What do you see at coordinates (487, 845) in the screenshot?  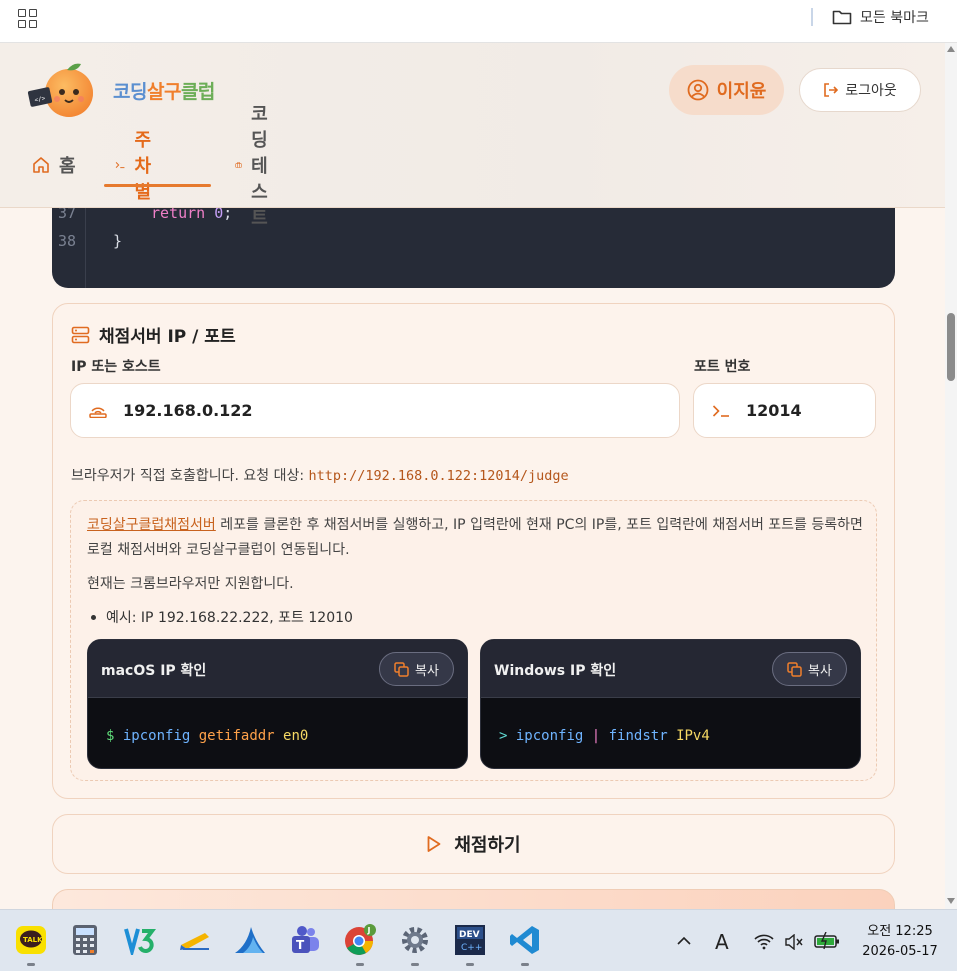 I see `grade-button-label: 채점하기` at bounding box center [487, 845].